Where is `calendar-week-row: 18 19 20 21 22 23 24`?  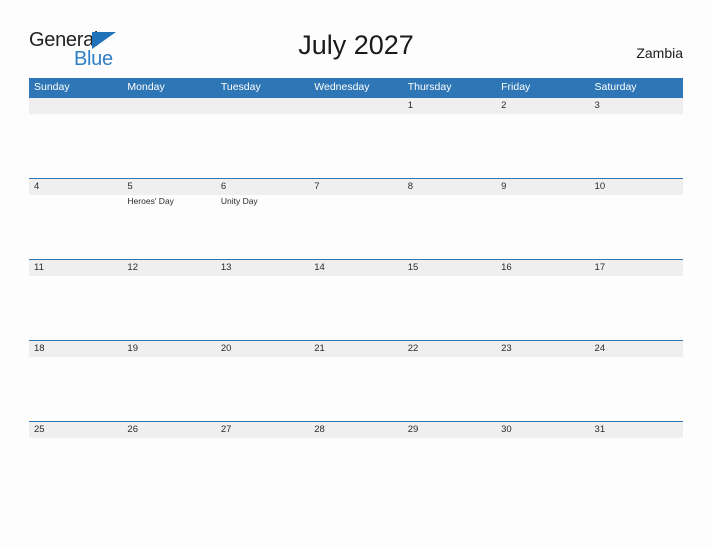
calendar-week-row: 18 19 20 21 22 23 24 is located at coordinates (356, 380).